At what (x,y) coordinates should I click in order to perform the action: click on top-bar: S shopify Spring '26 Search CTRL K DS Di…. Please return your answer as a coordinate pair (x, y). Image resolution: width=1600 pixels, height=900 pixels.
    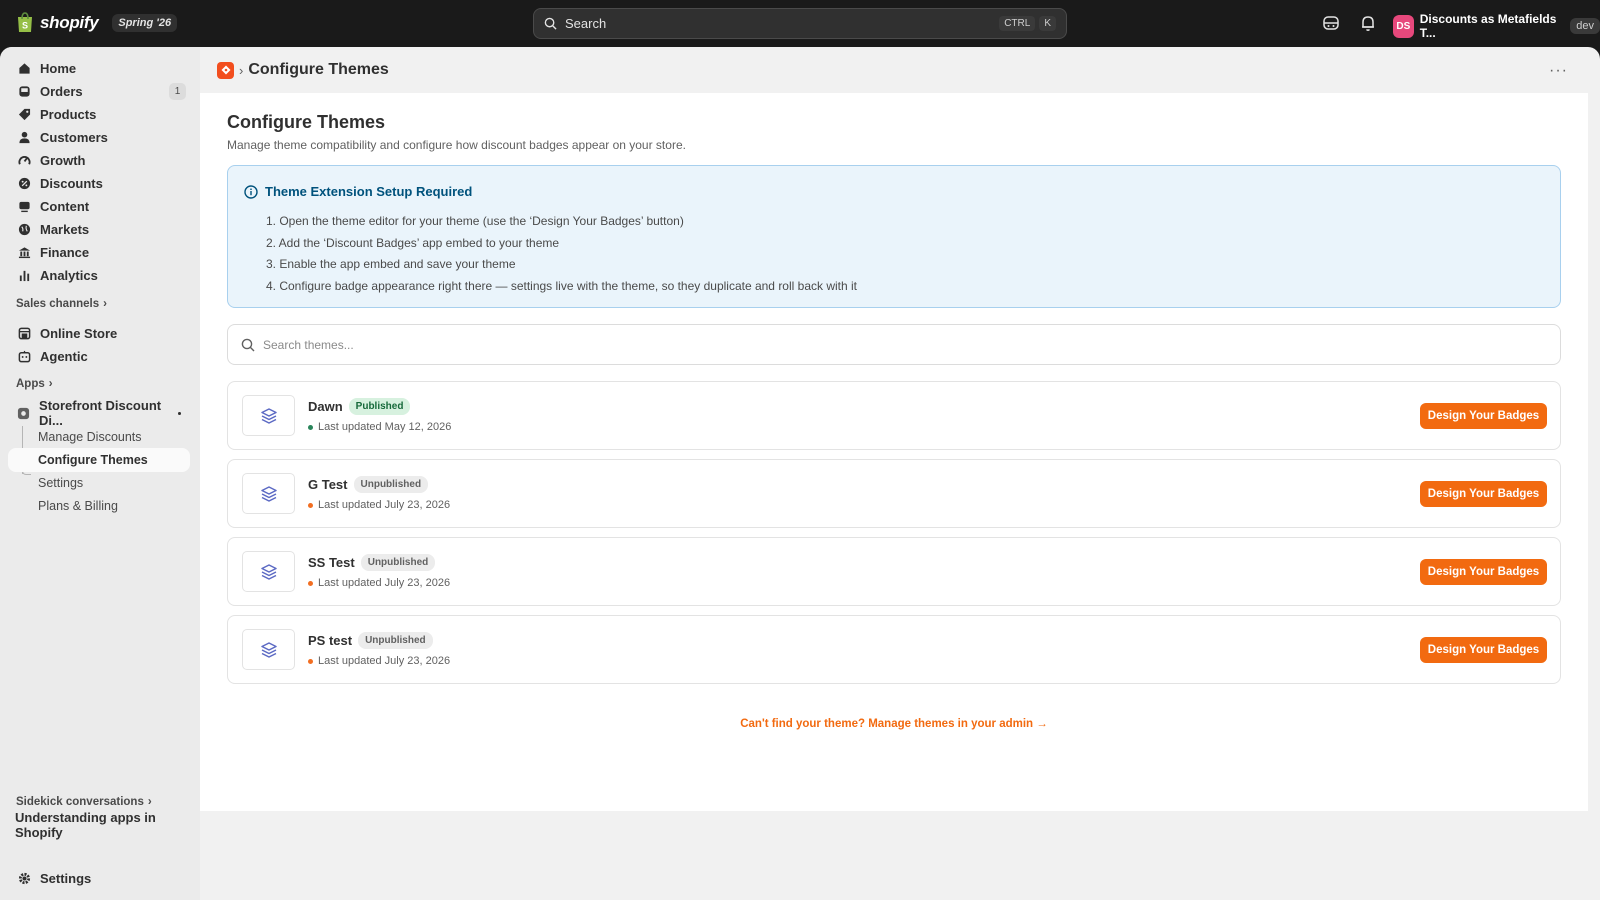
    Looking at the image, I should click on (800, 23).